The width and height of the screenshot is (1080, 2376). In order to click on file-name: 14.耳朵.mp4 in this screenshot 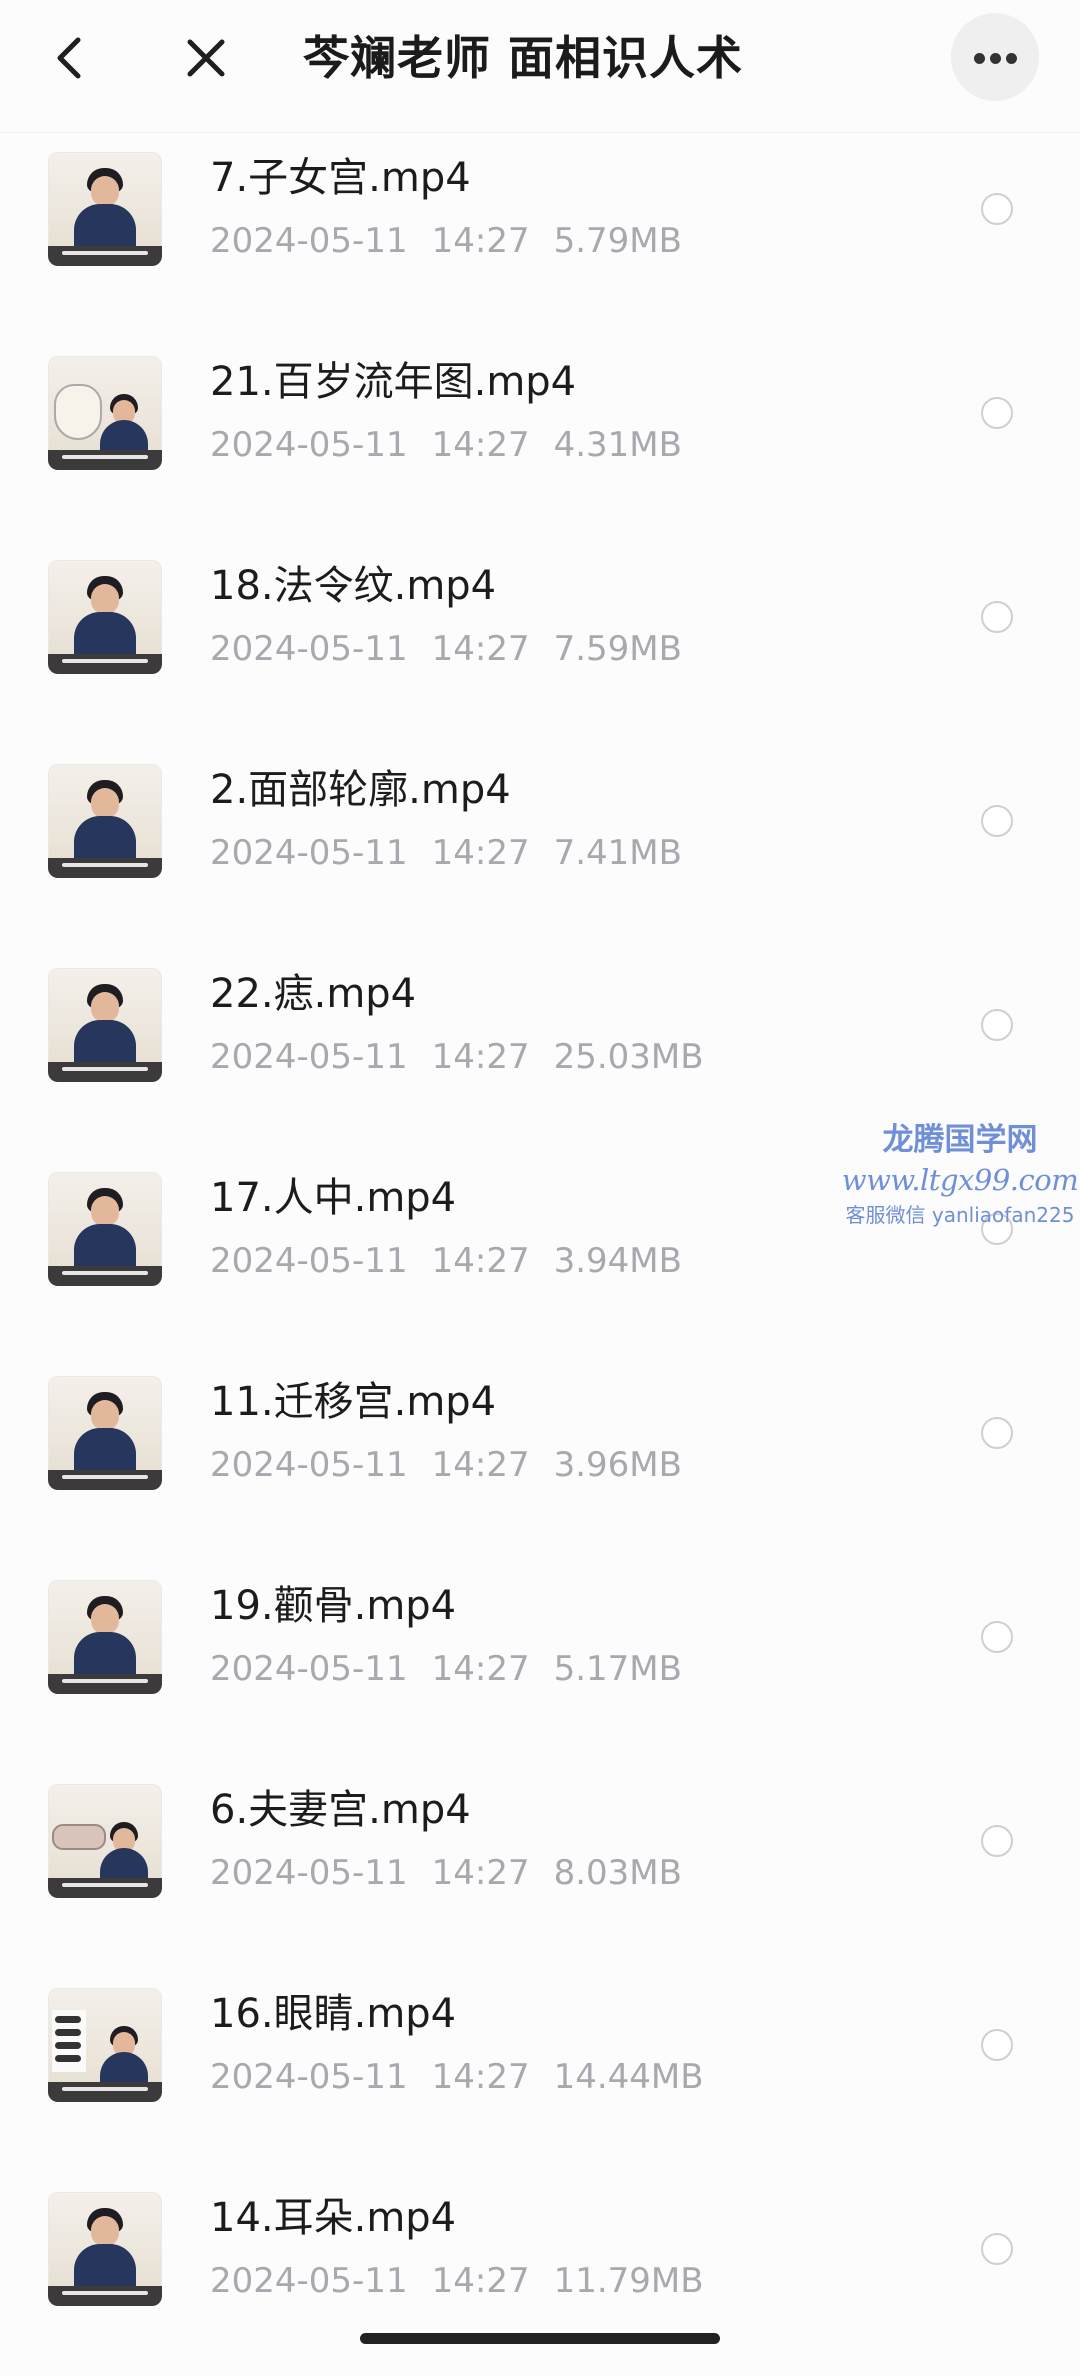, I will do `click(333, 2218)`.